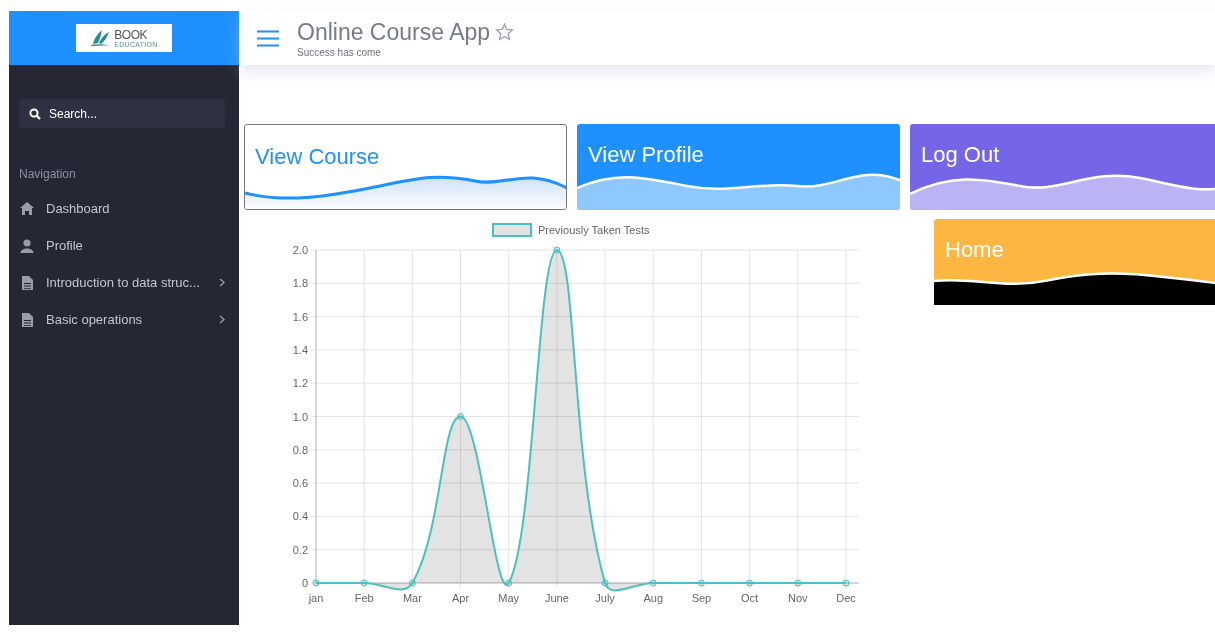 The image size is (1215, 636). I want to click on x-tick-label: Dec, so click(846, 598).